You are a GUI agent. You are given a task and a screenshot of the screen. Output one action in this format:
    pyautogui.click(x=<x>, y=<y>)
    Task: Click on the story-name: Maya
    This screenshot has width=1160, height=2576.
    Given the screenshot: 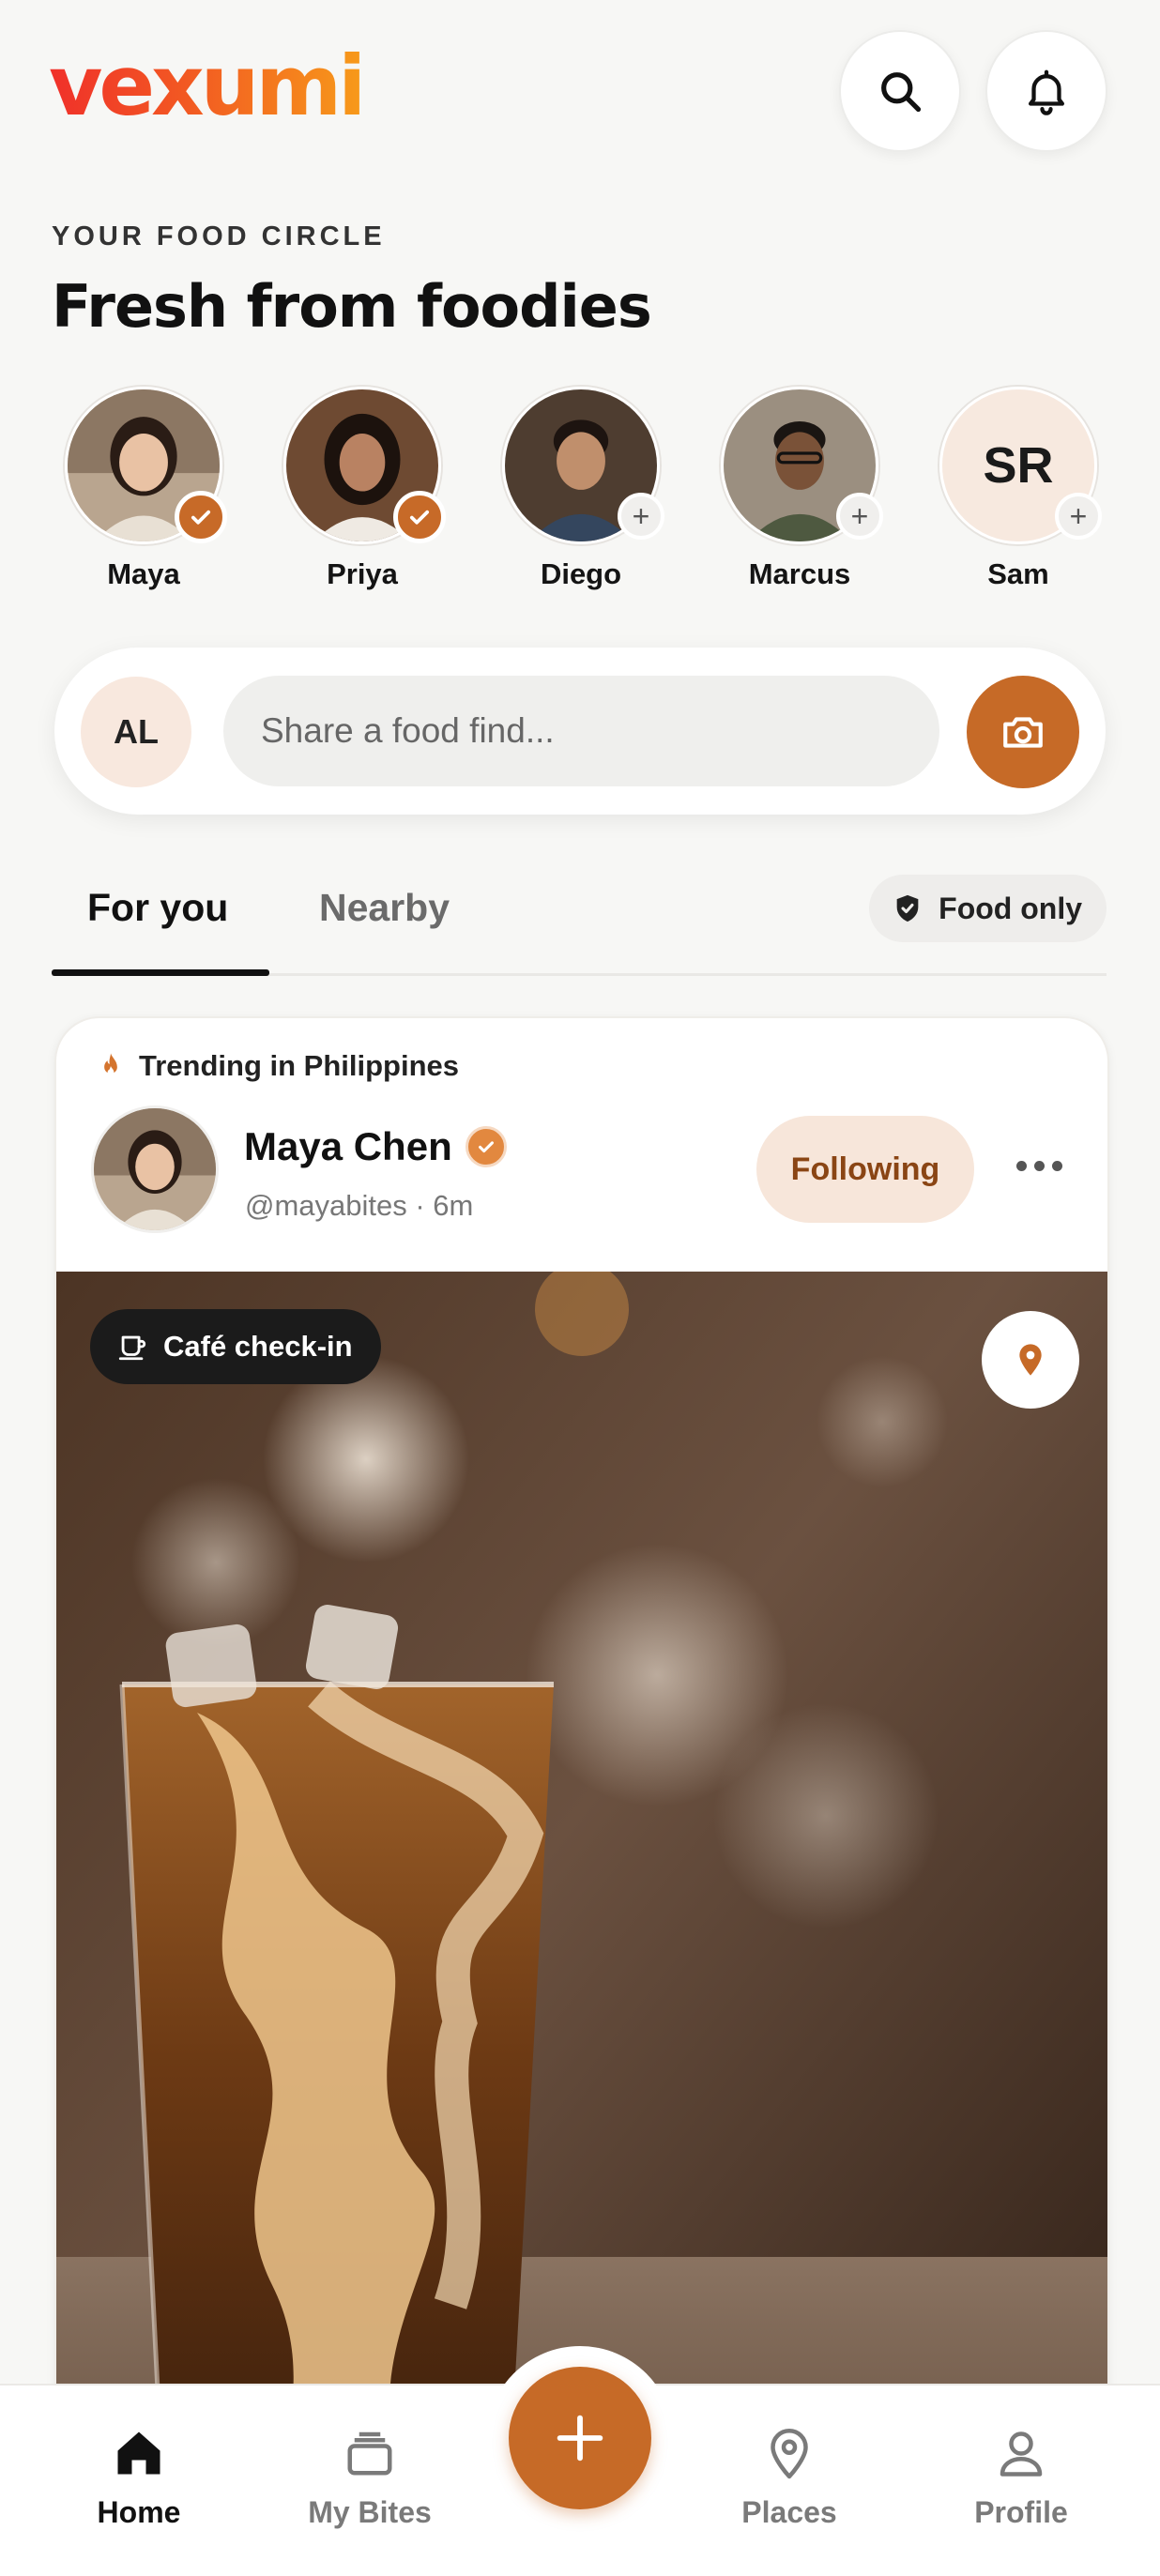 What is the action you would take?
    pyautogui.click(x=143, y=573)
    